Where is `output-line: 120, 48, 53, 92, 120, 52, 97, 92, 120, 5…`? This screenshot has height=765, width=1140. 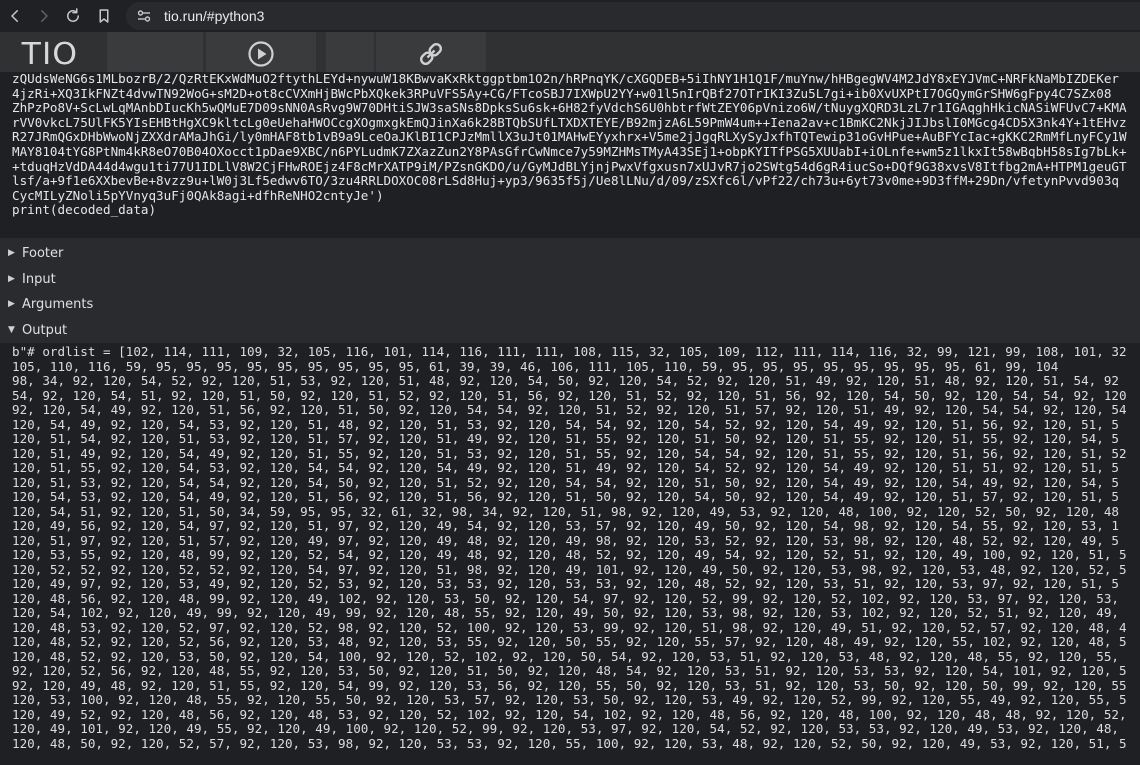
output-line: 120, 48, 53, 92, 120, 52, 97, 92, 120, 5… is located at coordinates (569, 627).